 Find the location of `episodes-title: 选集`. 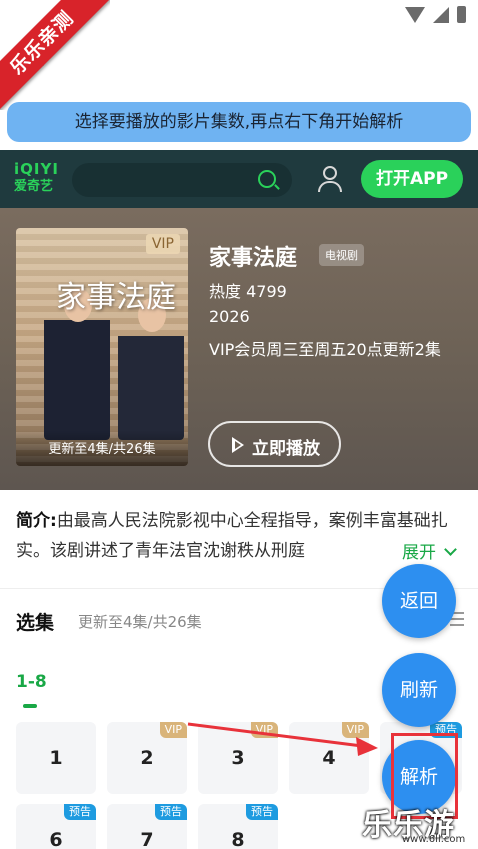

episodes-title: 选集 is located at coordinates (35, 623).